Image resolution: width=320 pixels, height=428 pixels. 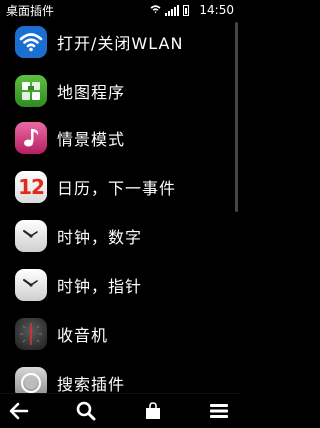 I want to click on wifi-icon, so click(x=155, y=10).